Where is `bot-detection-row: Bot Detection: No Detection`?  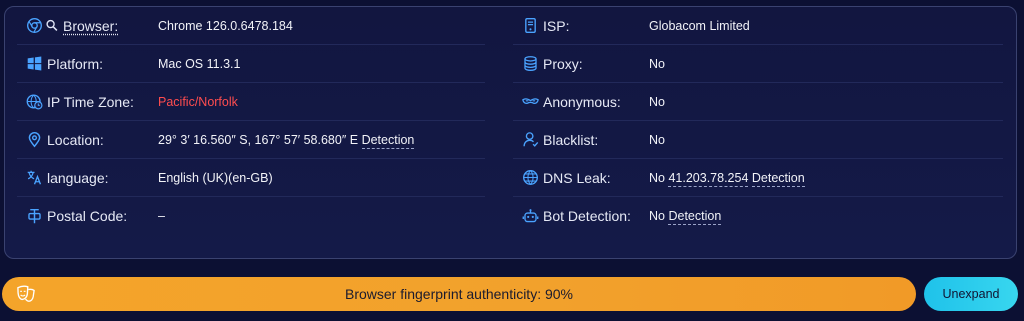 bot-detection-row: Bot Detection: No Detection is located at coordinates (758, 216).